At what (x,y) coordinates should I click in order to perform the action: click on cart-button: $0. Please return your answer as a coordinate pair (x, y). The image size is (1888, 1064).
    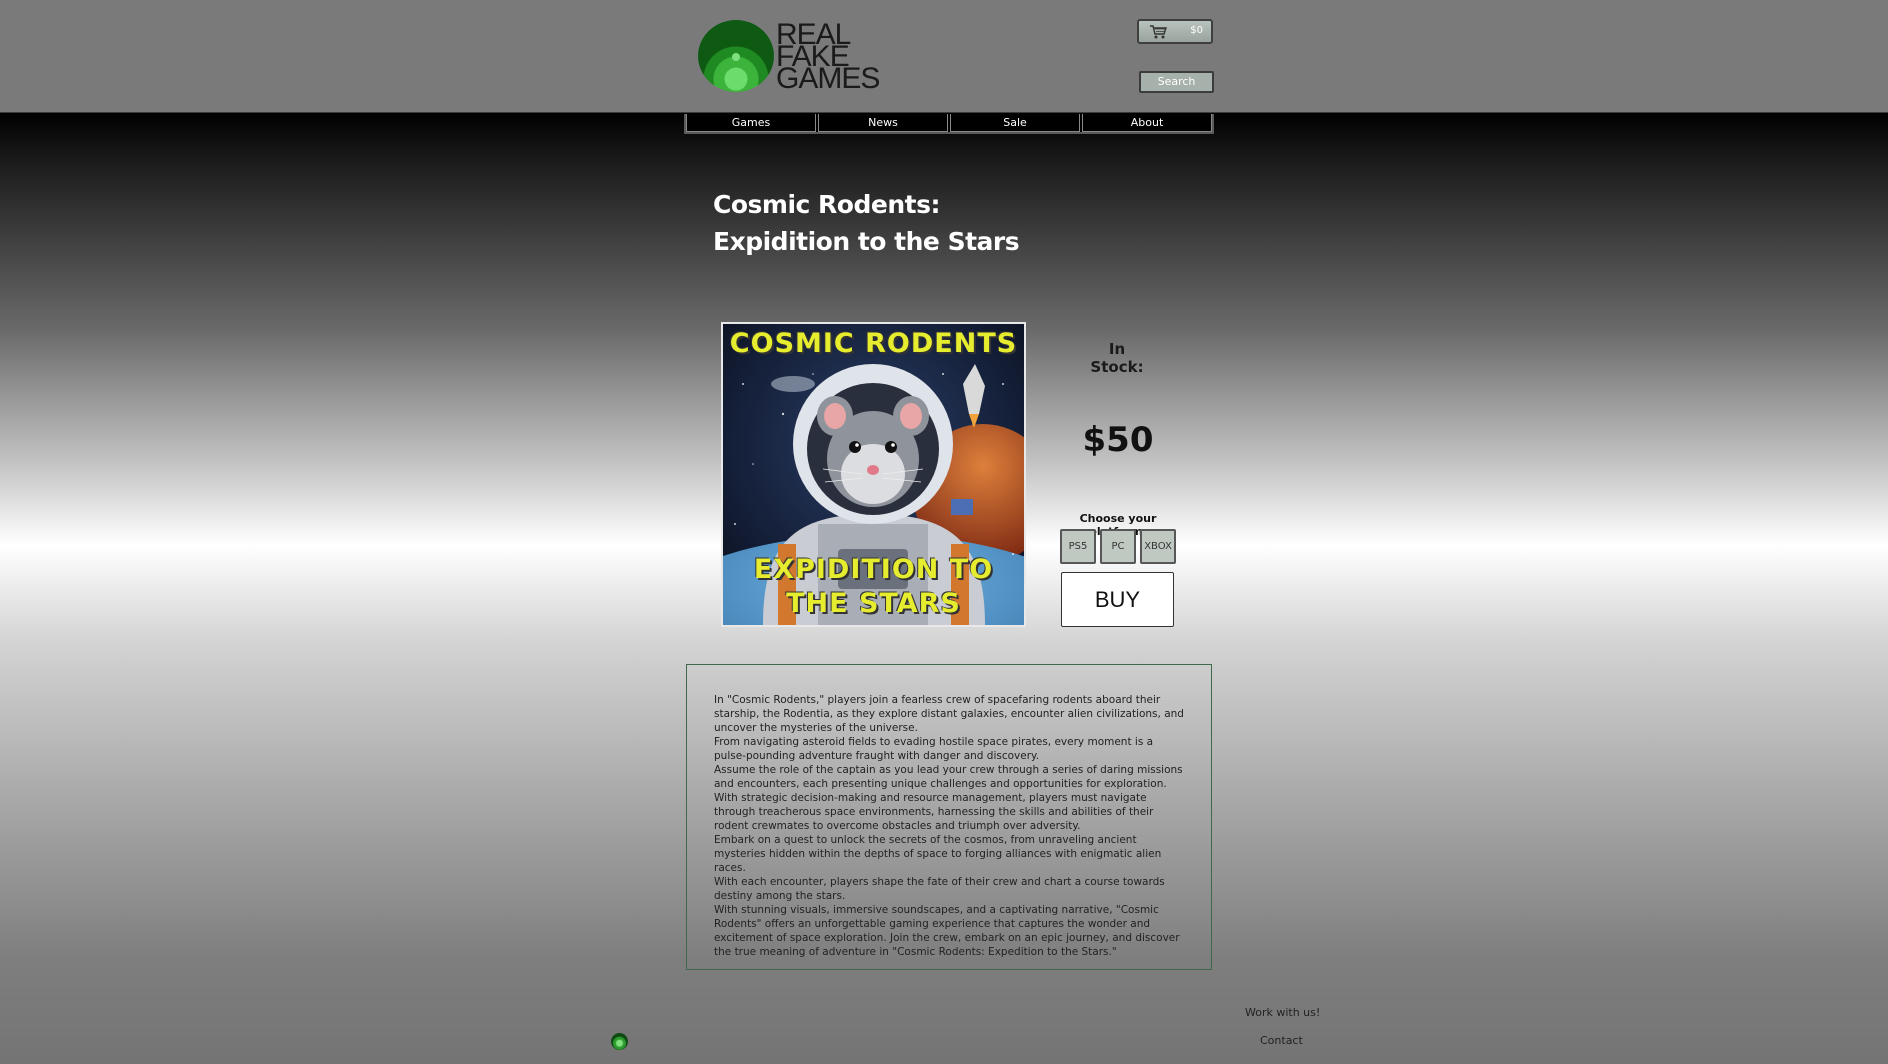
    Looking at the image, I should click on (1175, 31).